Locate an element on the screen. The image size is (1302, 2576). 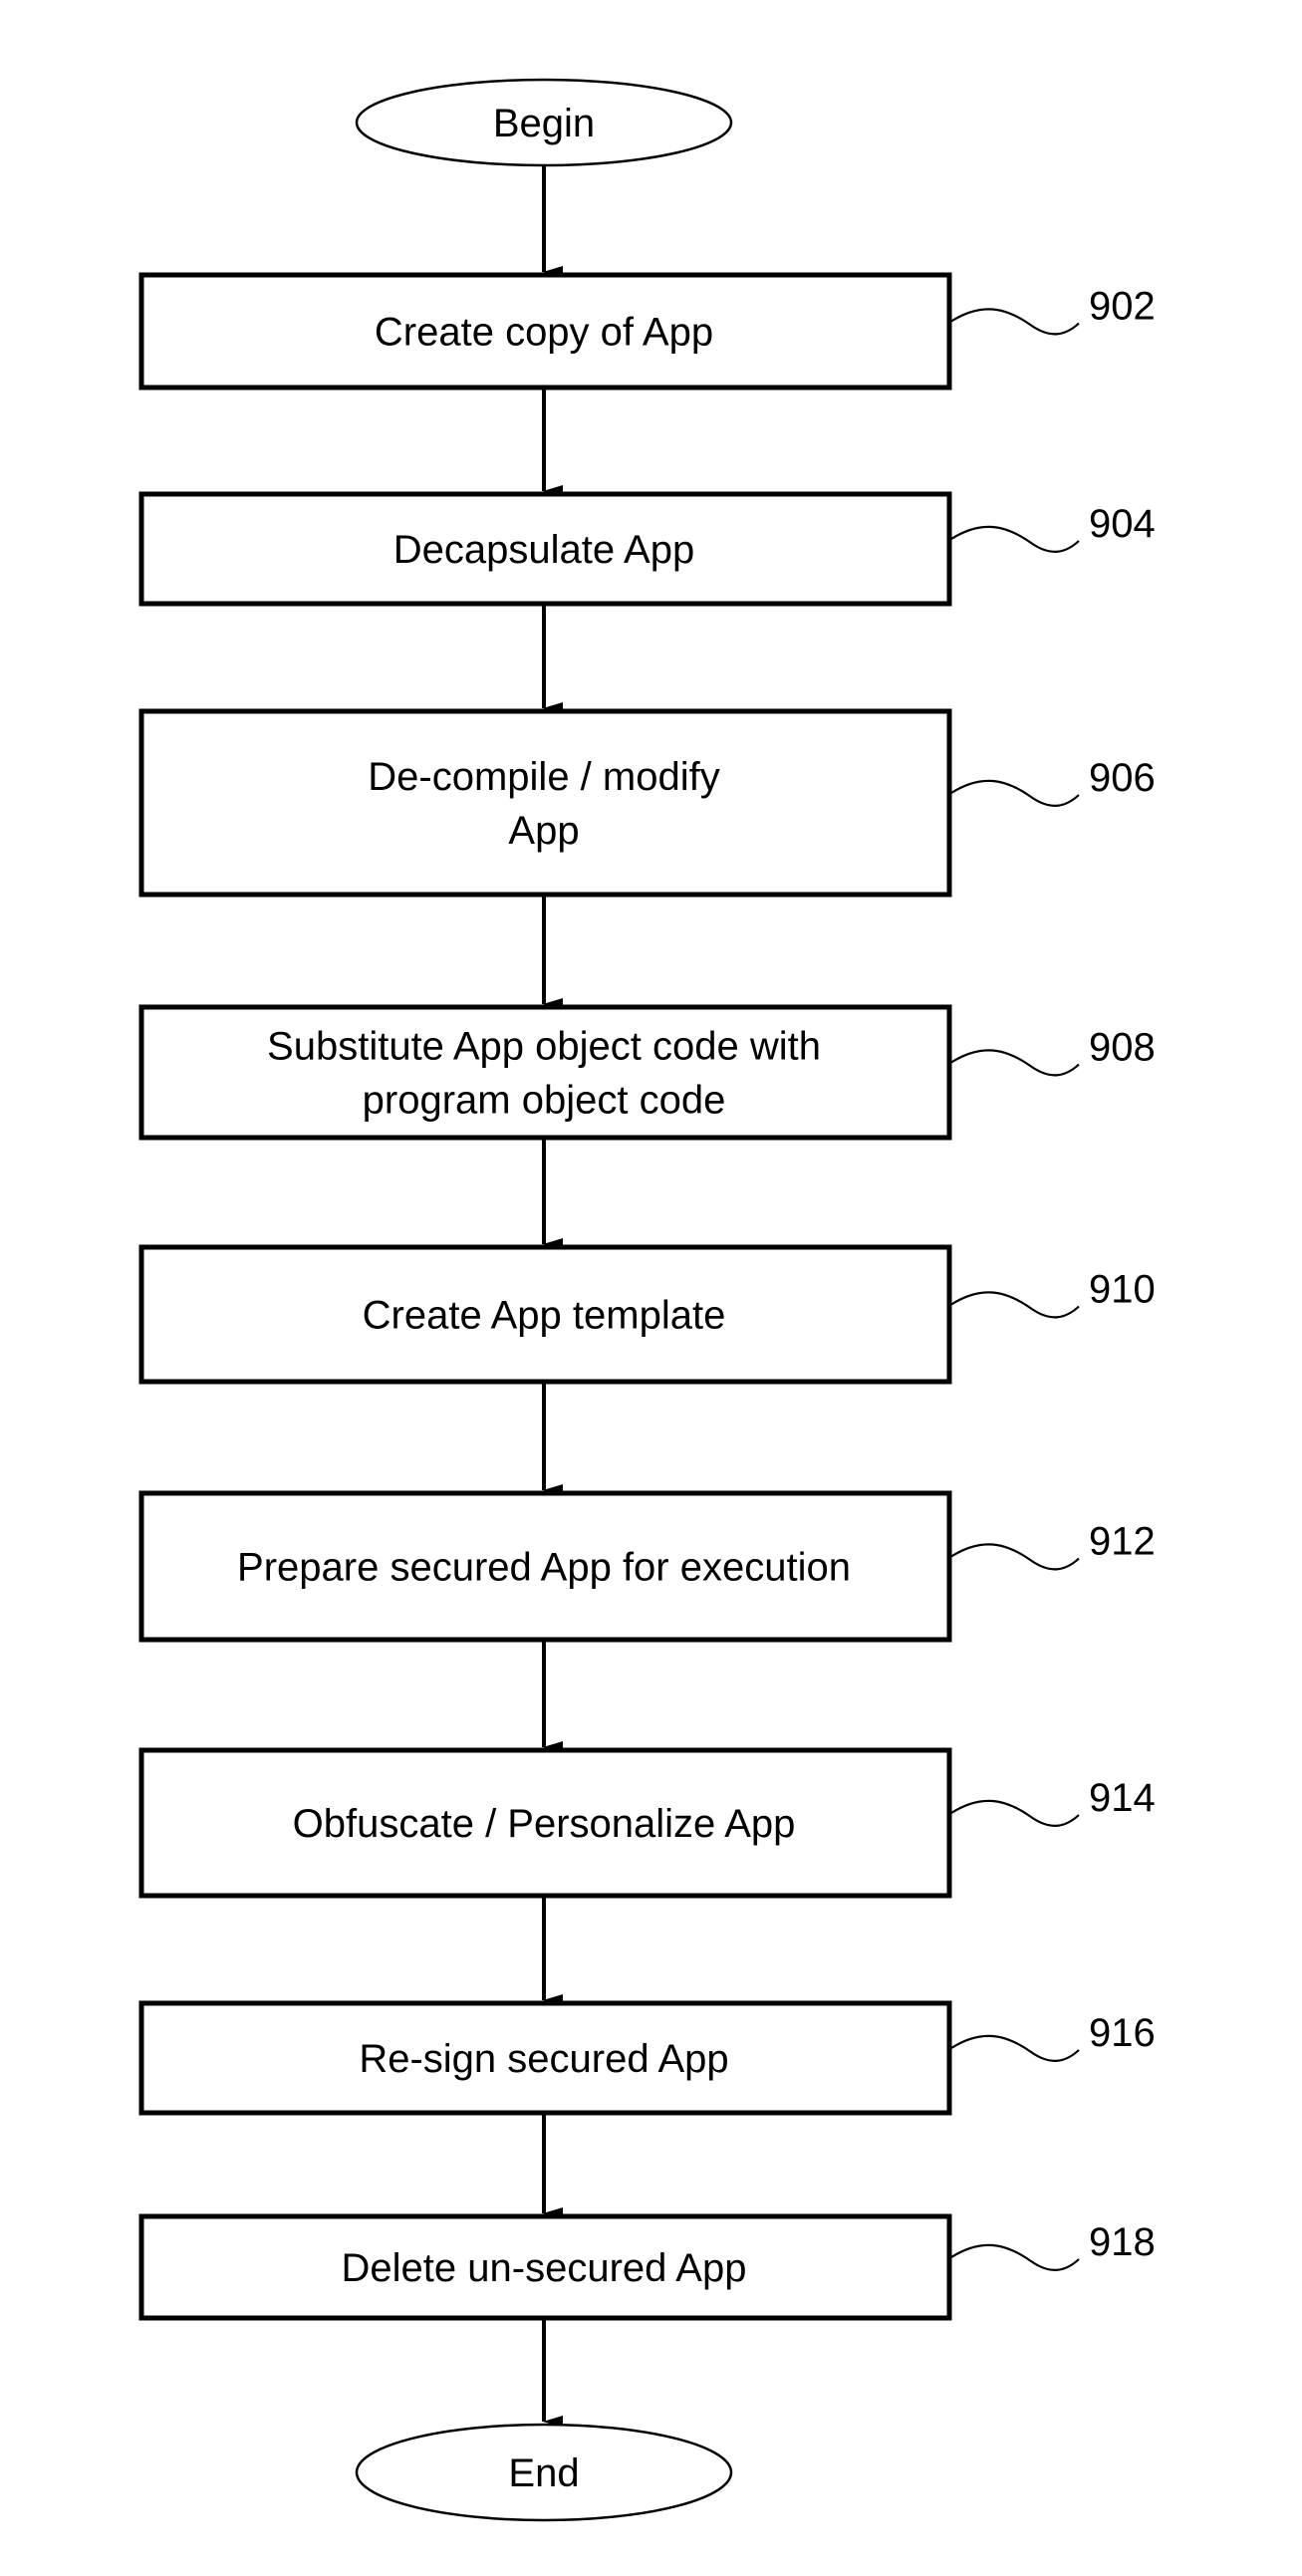
node-912: Prepare secured App for execution 912 is located at coordinates (647, 1566).